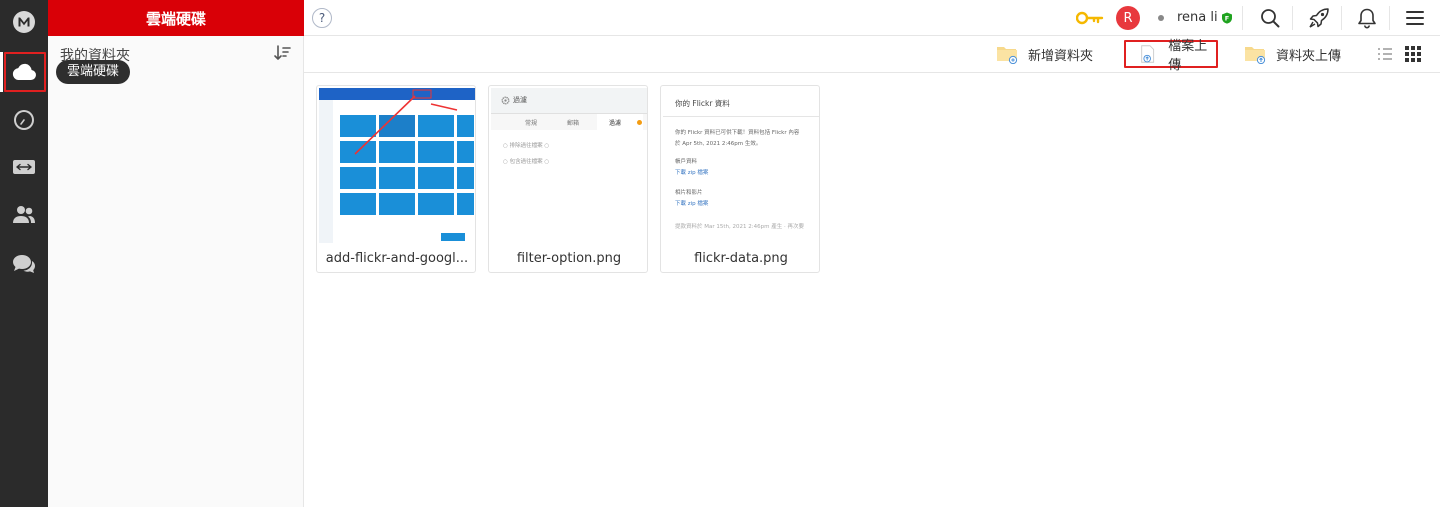  I want to click on thumb-header-title: 過濾, so click(520, 100).